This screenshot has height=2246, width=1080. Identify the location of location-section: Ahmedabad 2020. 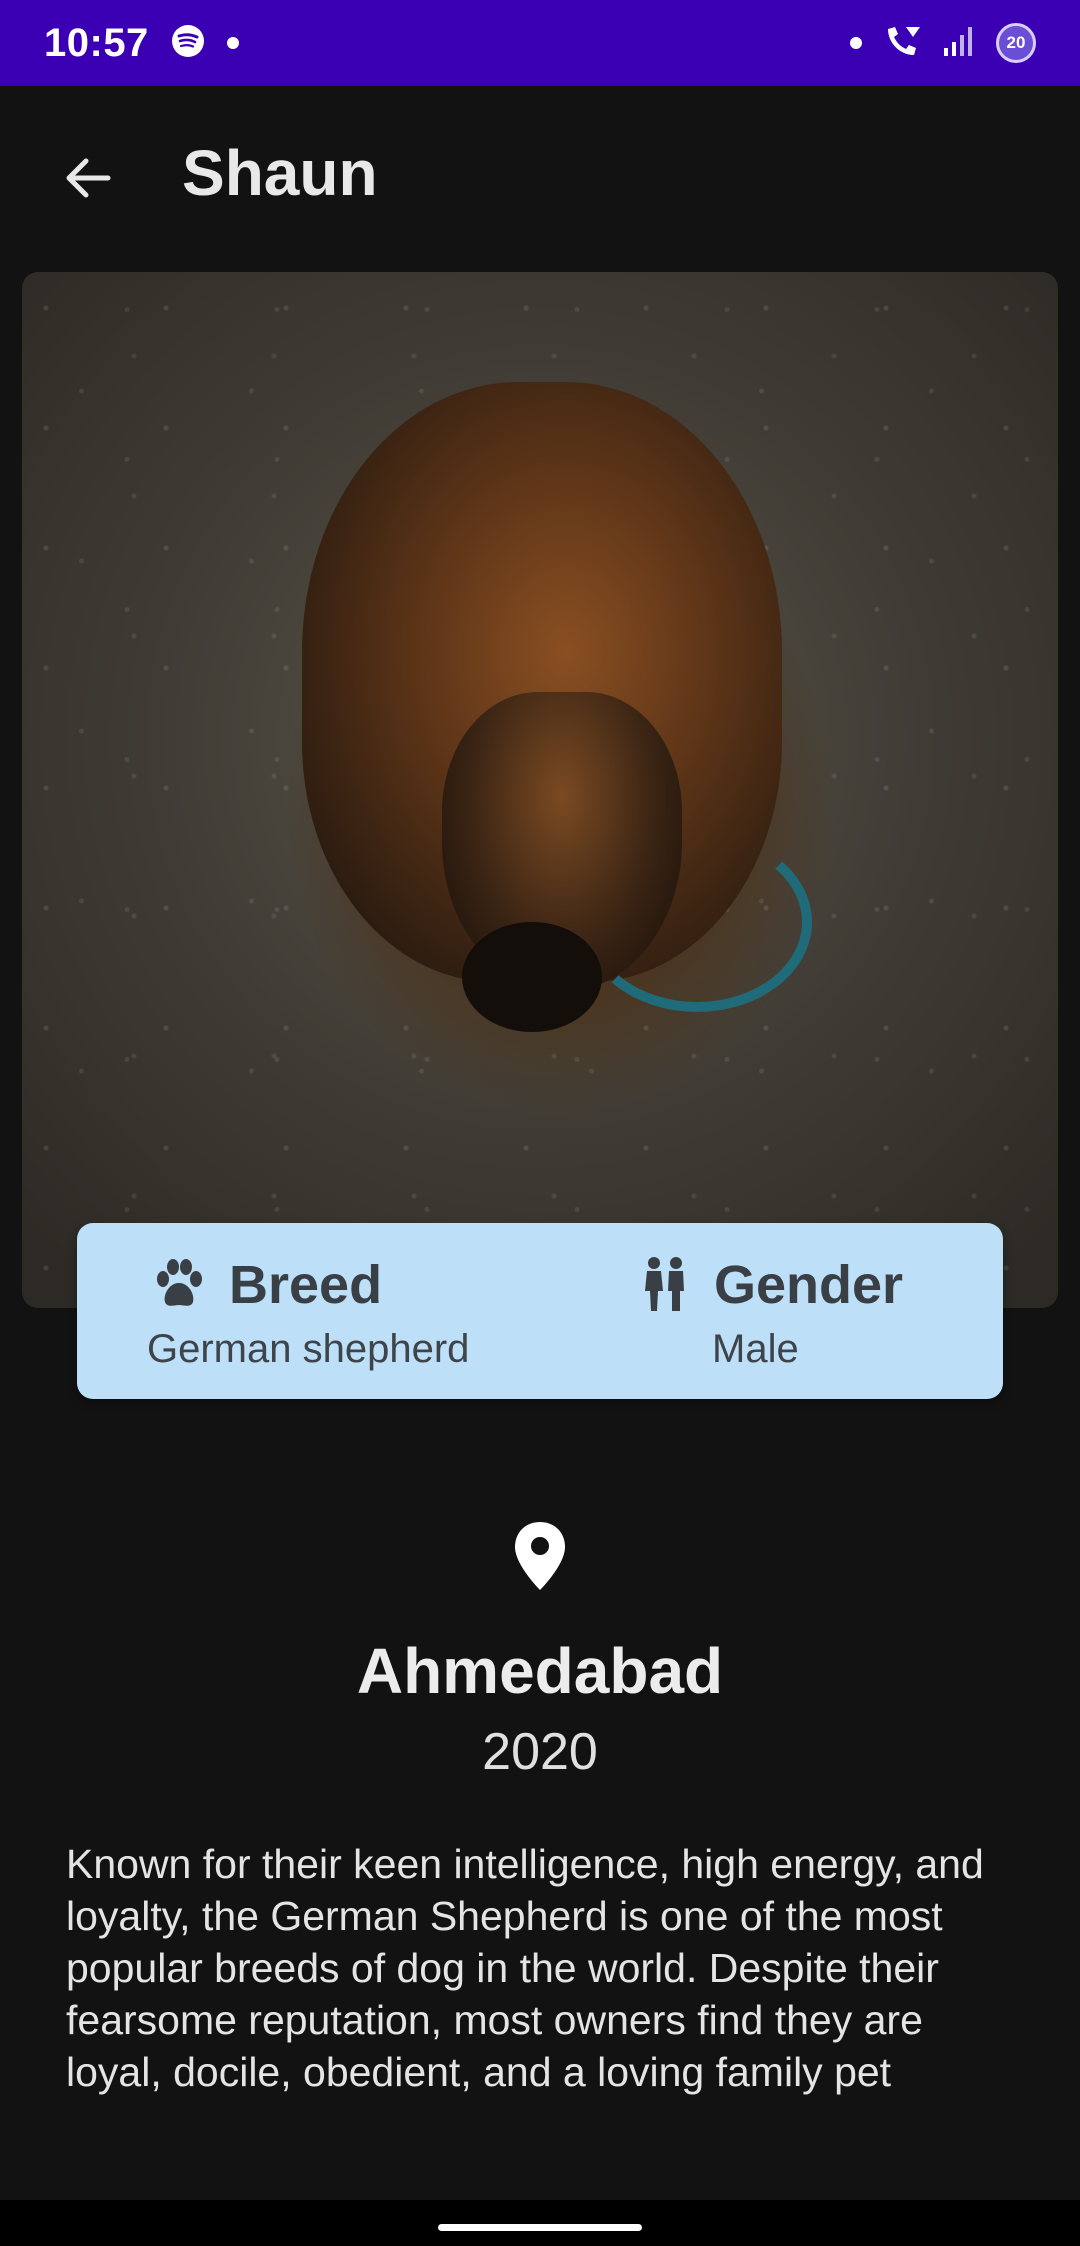
(540, 1651).